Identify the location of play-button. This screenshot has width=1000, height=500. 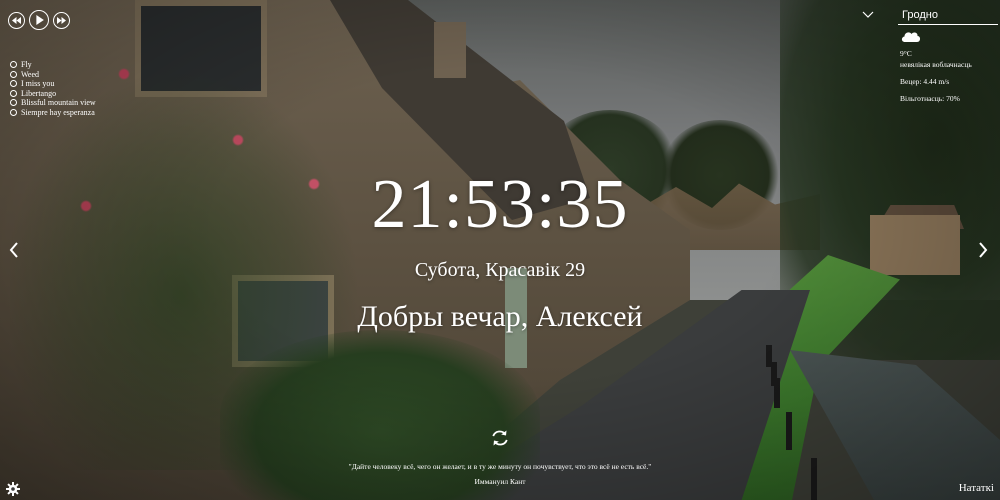
(39, 20).